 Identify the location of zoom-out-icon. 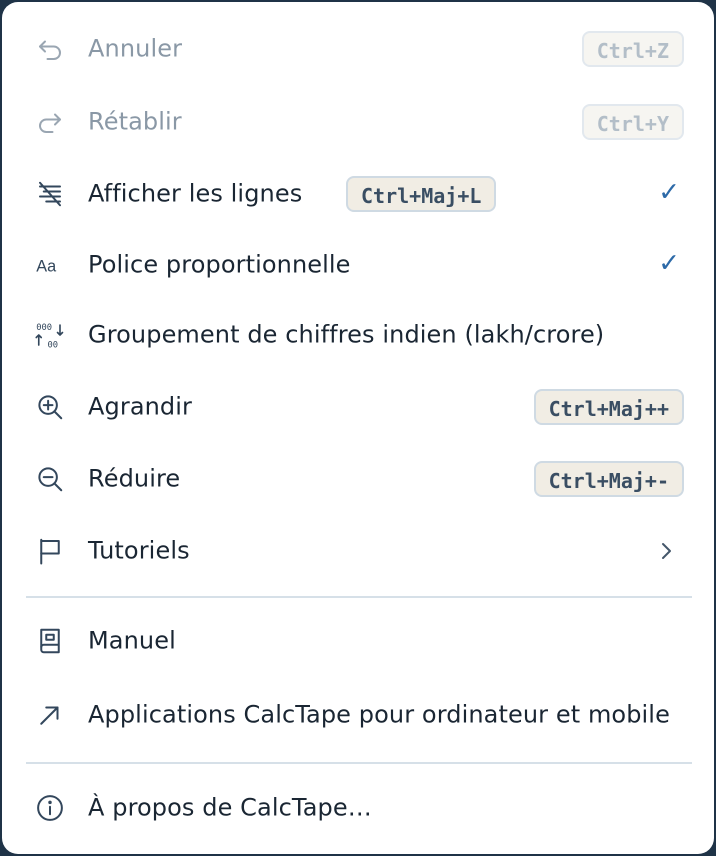
(50, 479).